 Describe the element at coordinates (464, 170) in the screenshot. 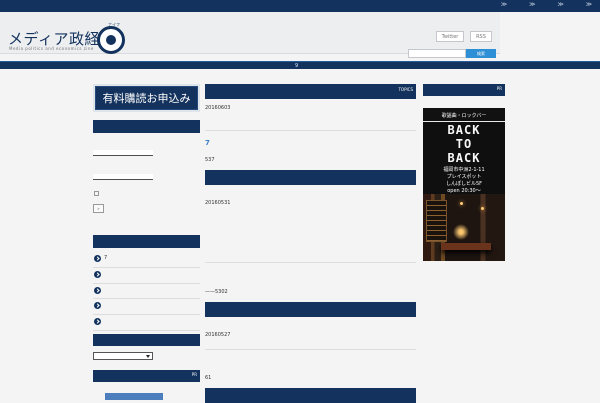

I see `ad-address: 福岡市中洲2-1-11` at that location.